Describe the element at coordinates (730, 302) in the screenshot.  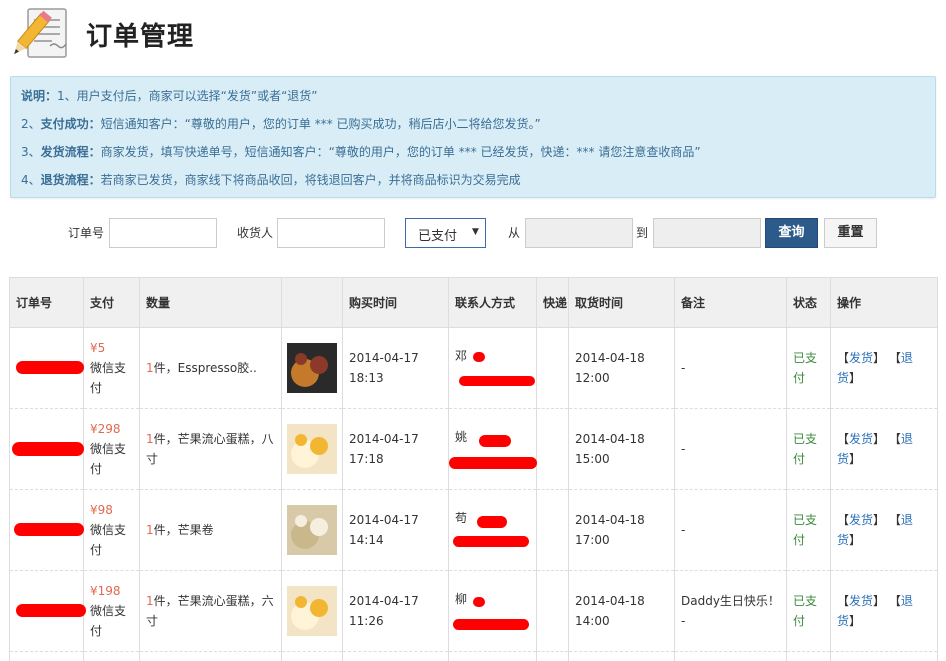
I see `col-header-note: 备注` at that location.